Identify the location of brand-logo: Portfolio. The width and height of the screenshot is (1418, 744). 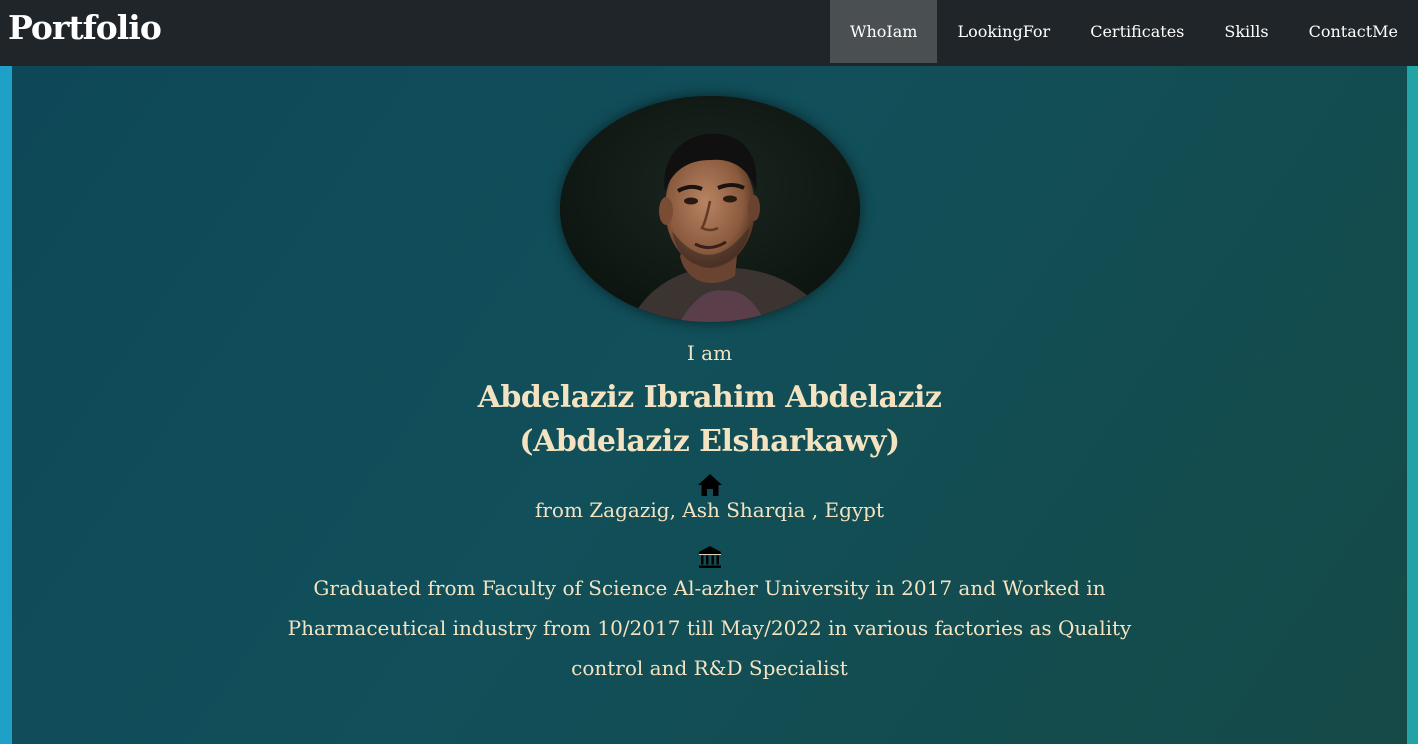
(85, 28).